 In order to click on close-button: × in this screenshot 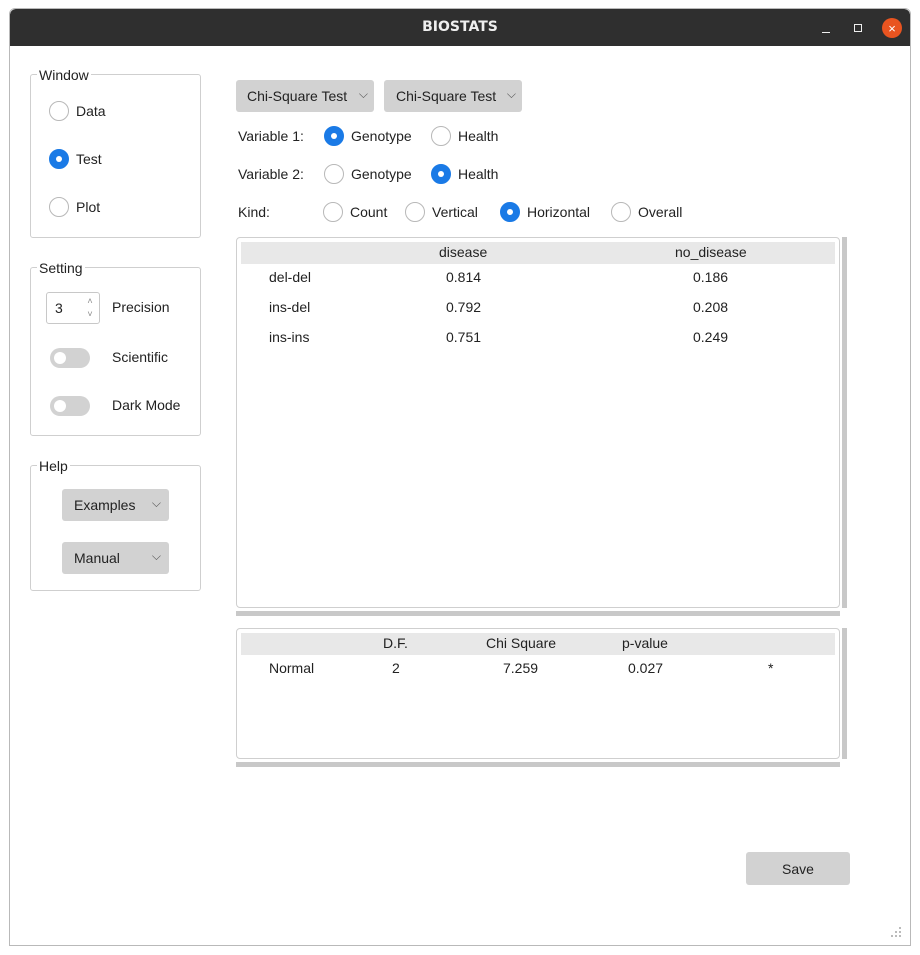, I will do `click(892, 28)`.